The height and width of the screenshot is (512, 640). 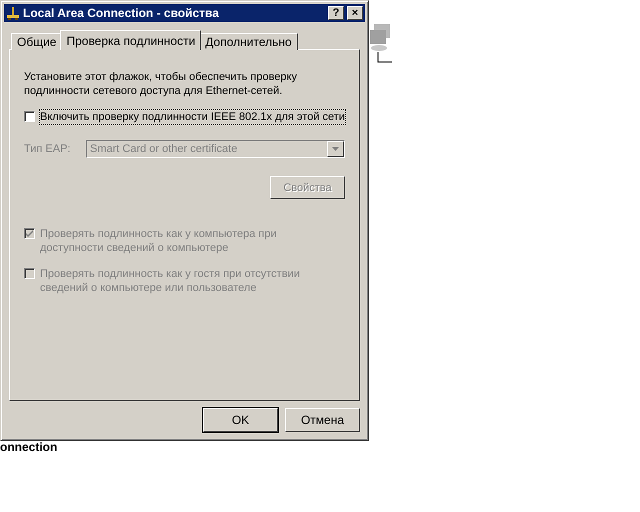 I want to click on eap-type-label: Тип EAP:, so click(x=48, y=149).